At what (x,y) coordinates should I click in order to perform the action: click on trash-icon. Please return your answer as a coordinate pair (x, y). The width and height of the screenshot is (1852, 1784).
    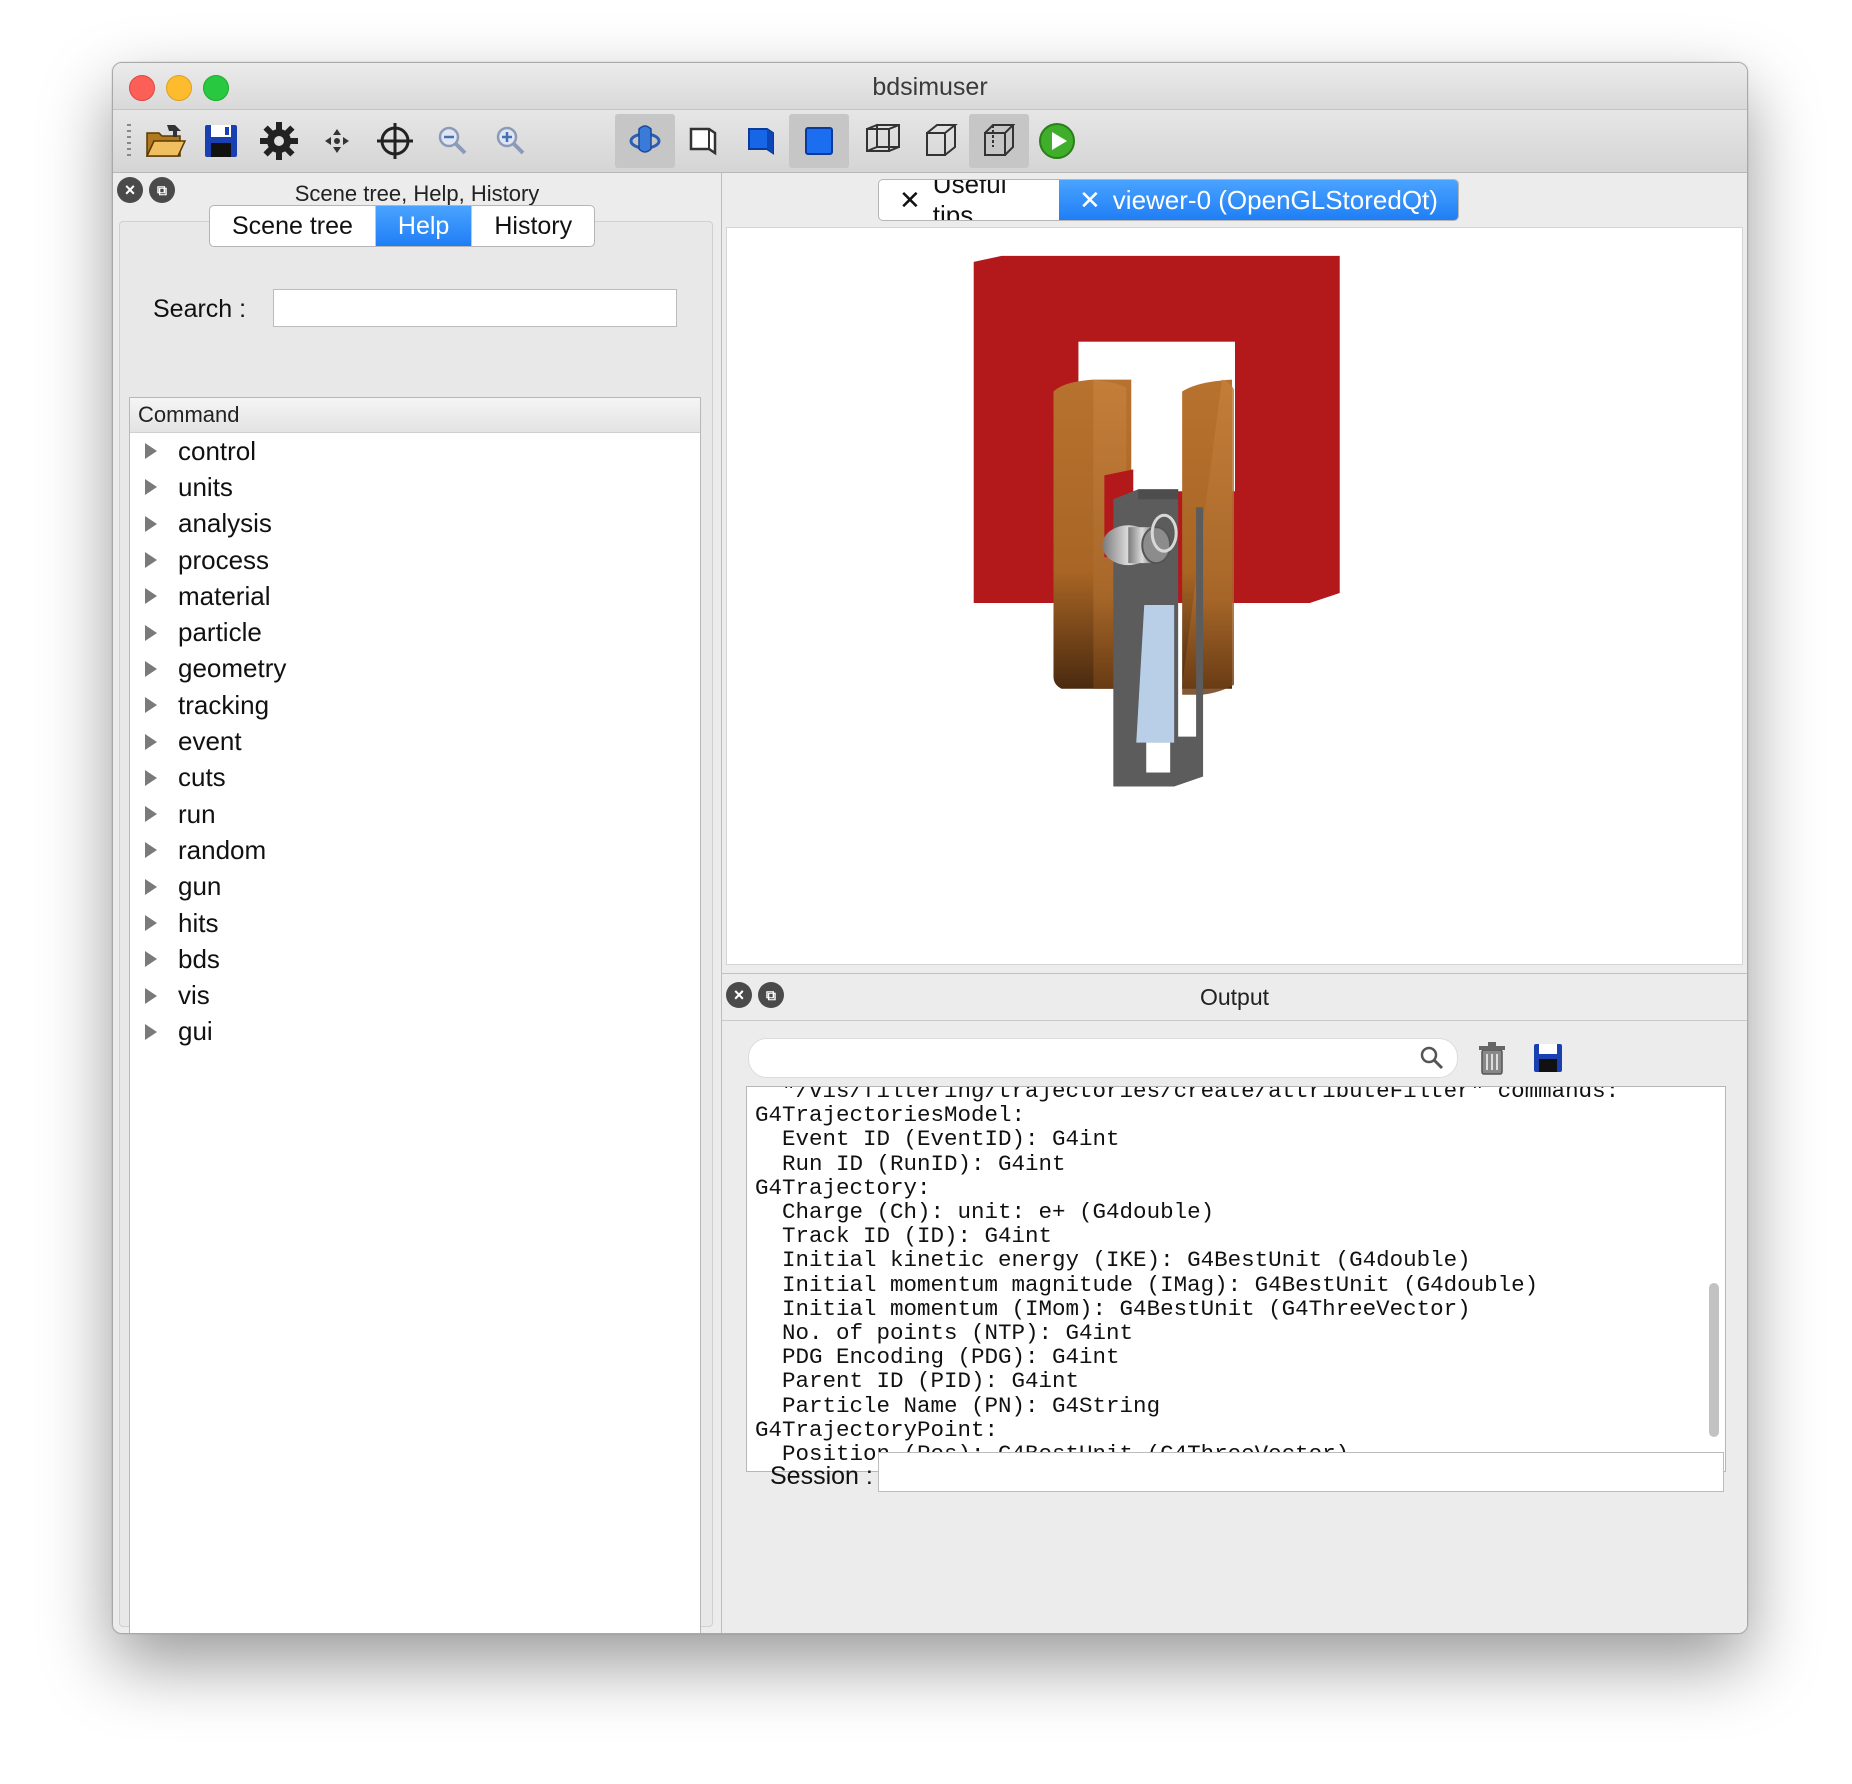
    Looking at the image, I should click on (1492, 1058).